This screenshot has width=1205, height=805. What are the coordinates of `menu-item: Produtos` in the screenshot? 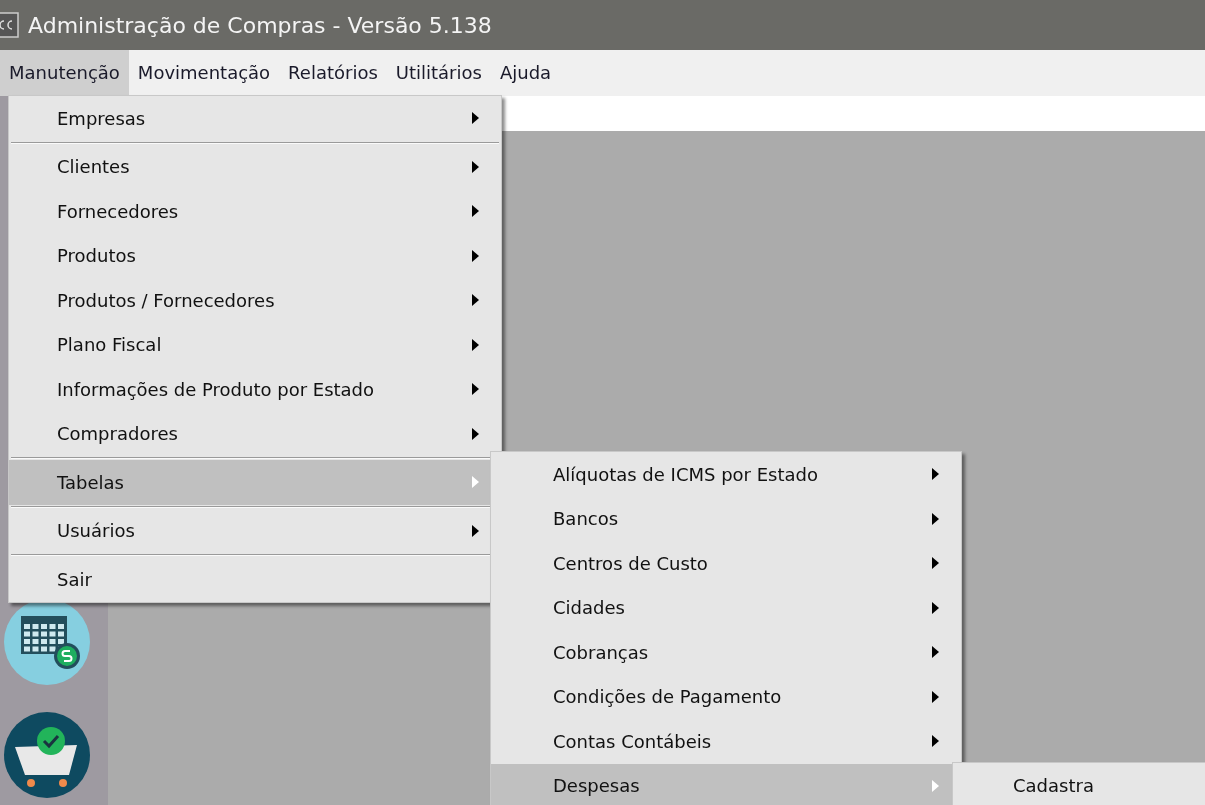 It's located at (255, 255).